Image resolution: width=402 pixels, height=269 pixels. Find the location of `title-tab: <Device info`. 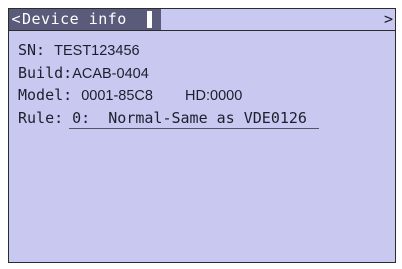

title-tab: <Device info is located at coordinates (85, 19).